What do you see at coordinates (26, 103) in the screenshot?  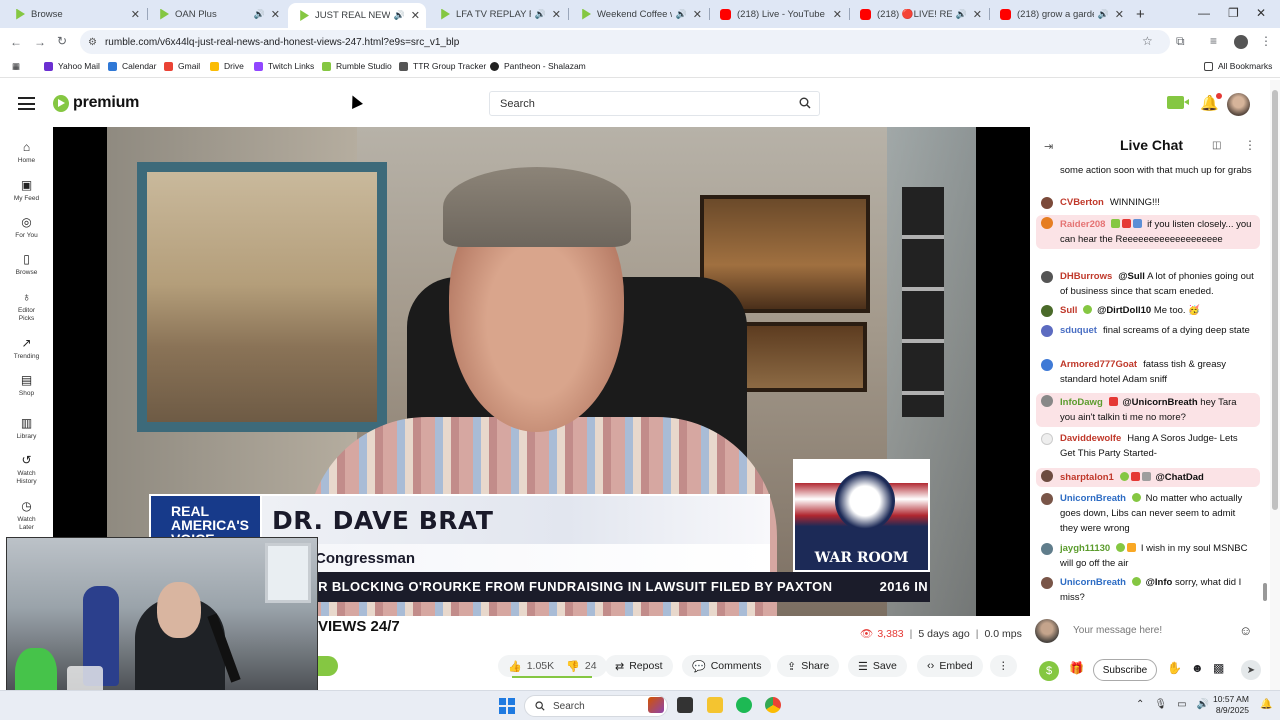 I see `hamburger-menu-icon` at bounding box center [26, 103].